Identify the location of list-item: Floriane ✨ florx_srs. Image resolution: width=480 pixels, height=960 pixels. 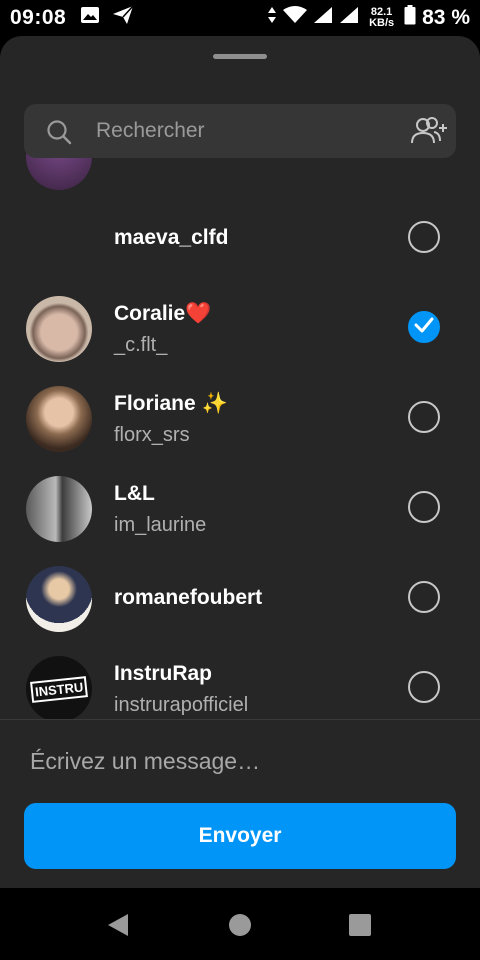
(240, 419).